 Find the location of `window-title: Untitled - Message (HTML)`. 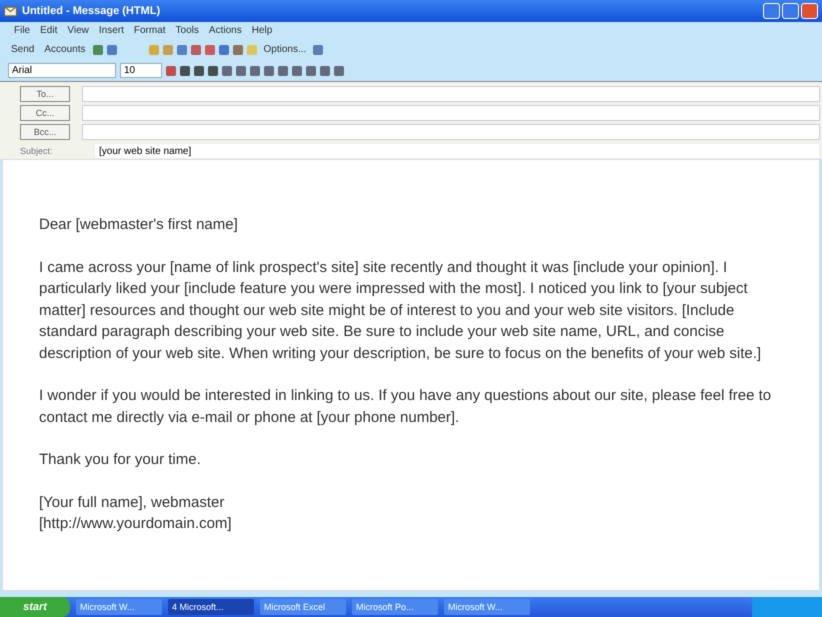

window-title: Untitled - Message (HTML) is located at coordinates (92, 11).